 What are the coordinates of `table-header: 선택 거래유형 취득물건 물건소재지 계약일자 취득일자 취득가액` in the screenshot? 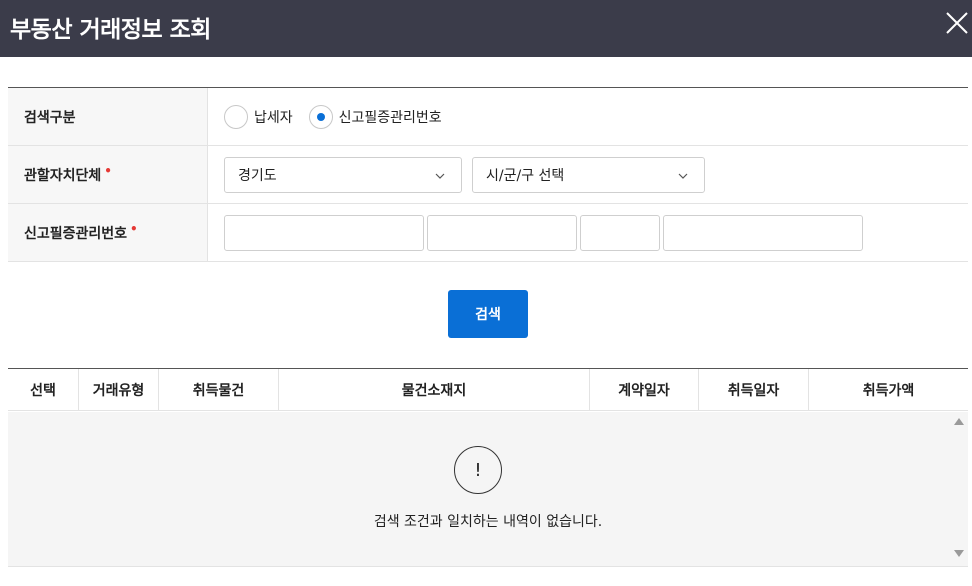 It's located at (488, 390).